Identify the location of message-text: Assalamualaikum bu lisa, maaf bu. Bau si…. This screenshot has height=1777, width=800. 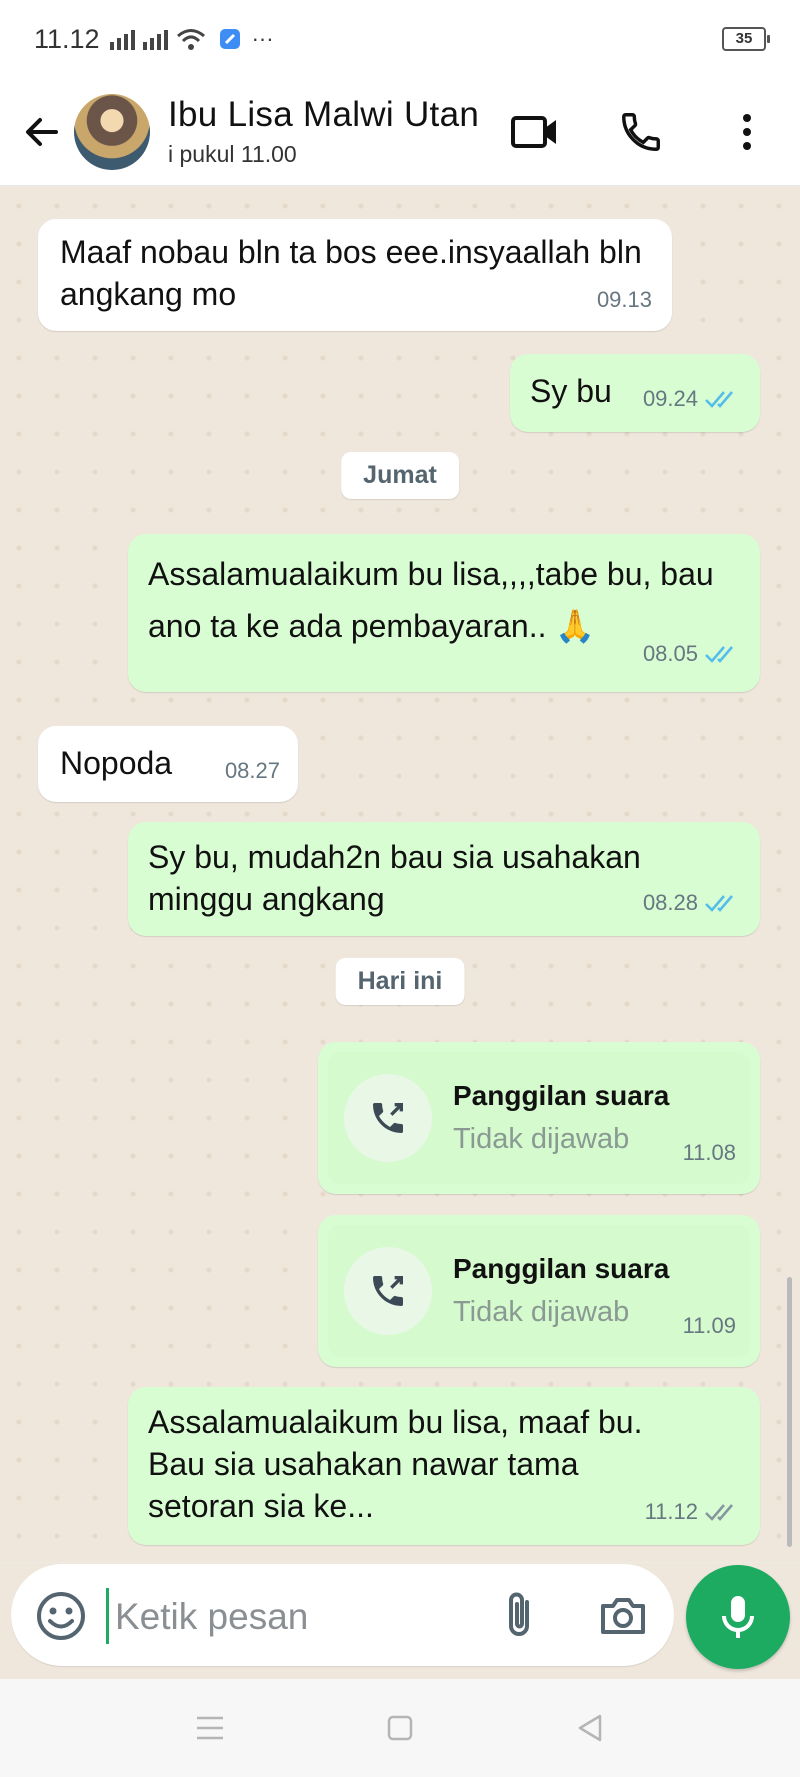
(395, 1464).